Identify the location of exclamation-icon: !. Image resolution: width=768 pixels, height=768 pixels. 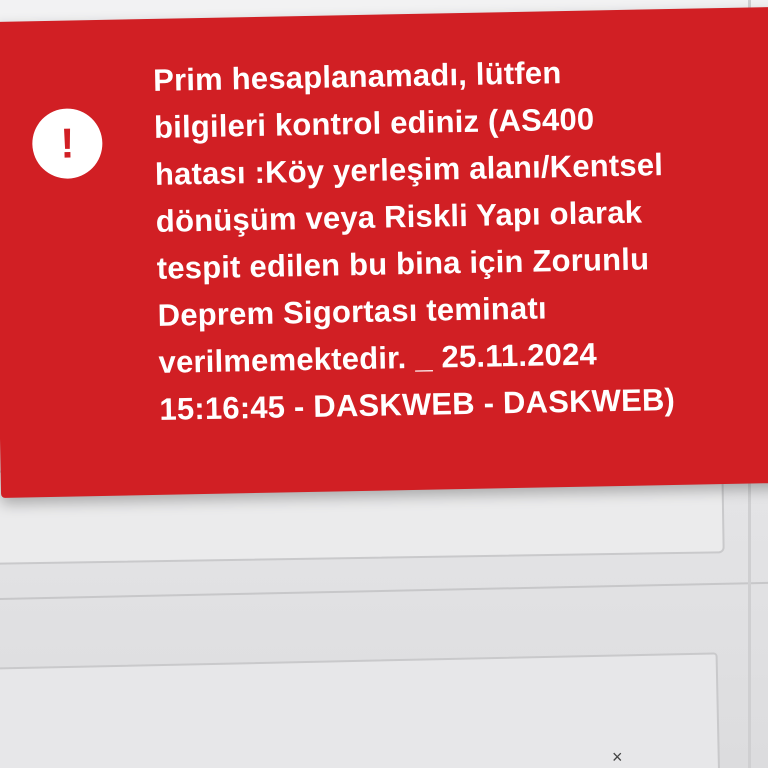
(67, 143).